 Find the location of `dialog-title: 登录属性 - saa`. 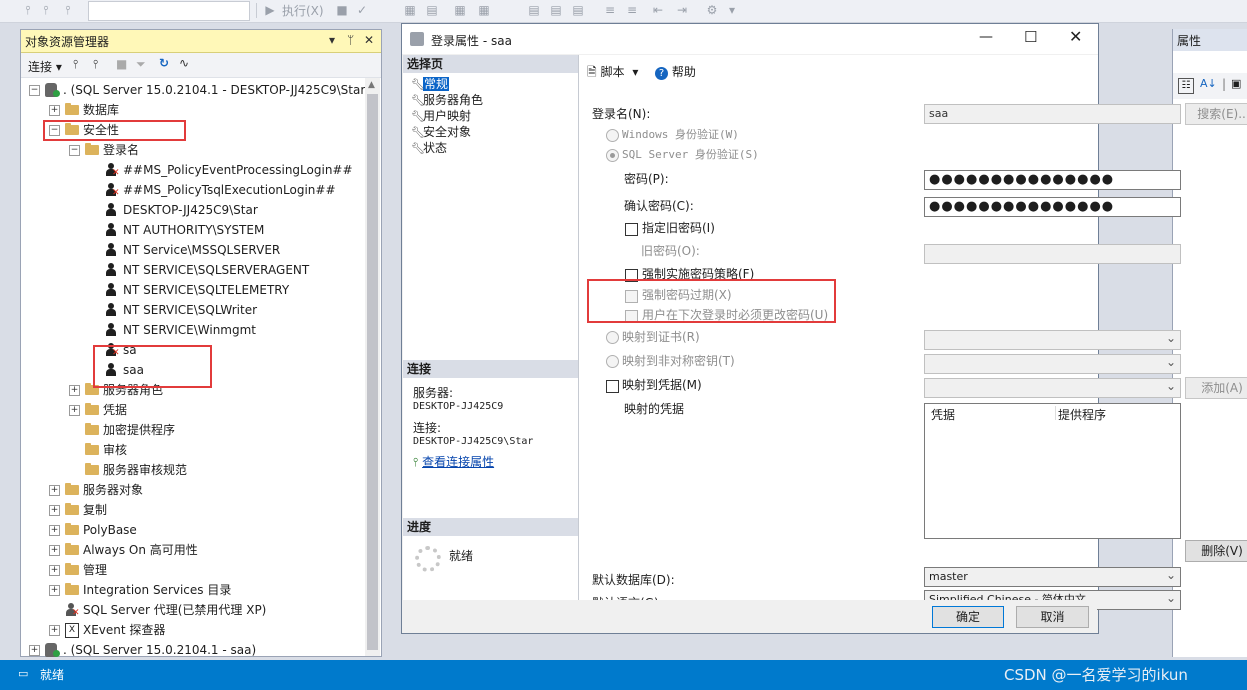

dialog-title: 登录属性 - saa is located at coordinates (471, 41).